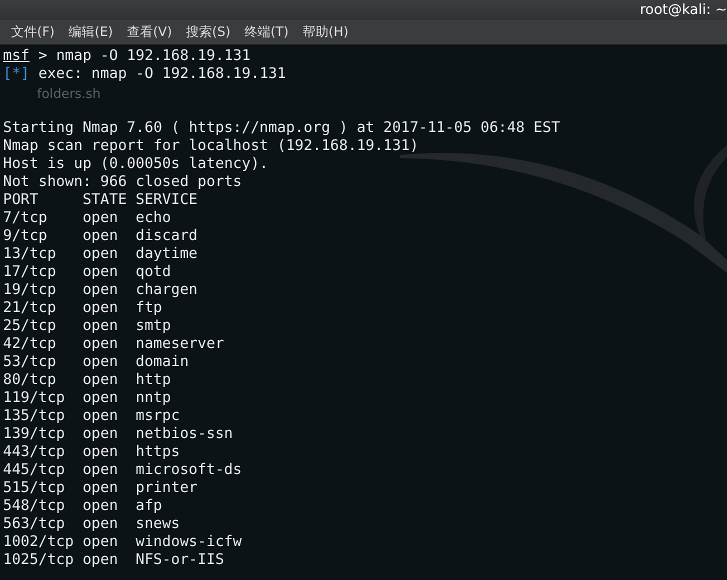 The width and height of the screenshot is (727, 580). I want to click on menu-item: 文件(F), so click(33, 32).